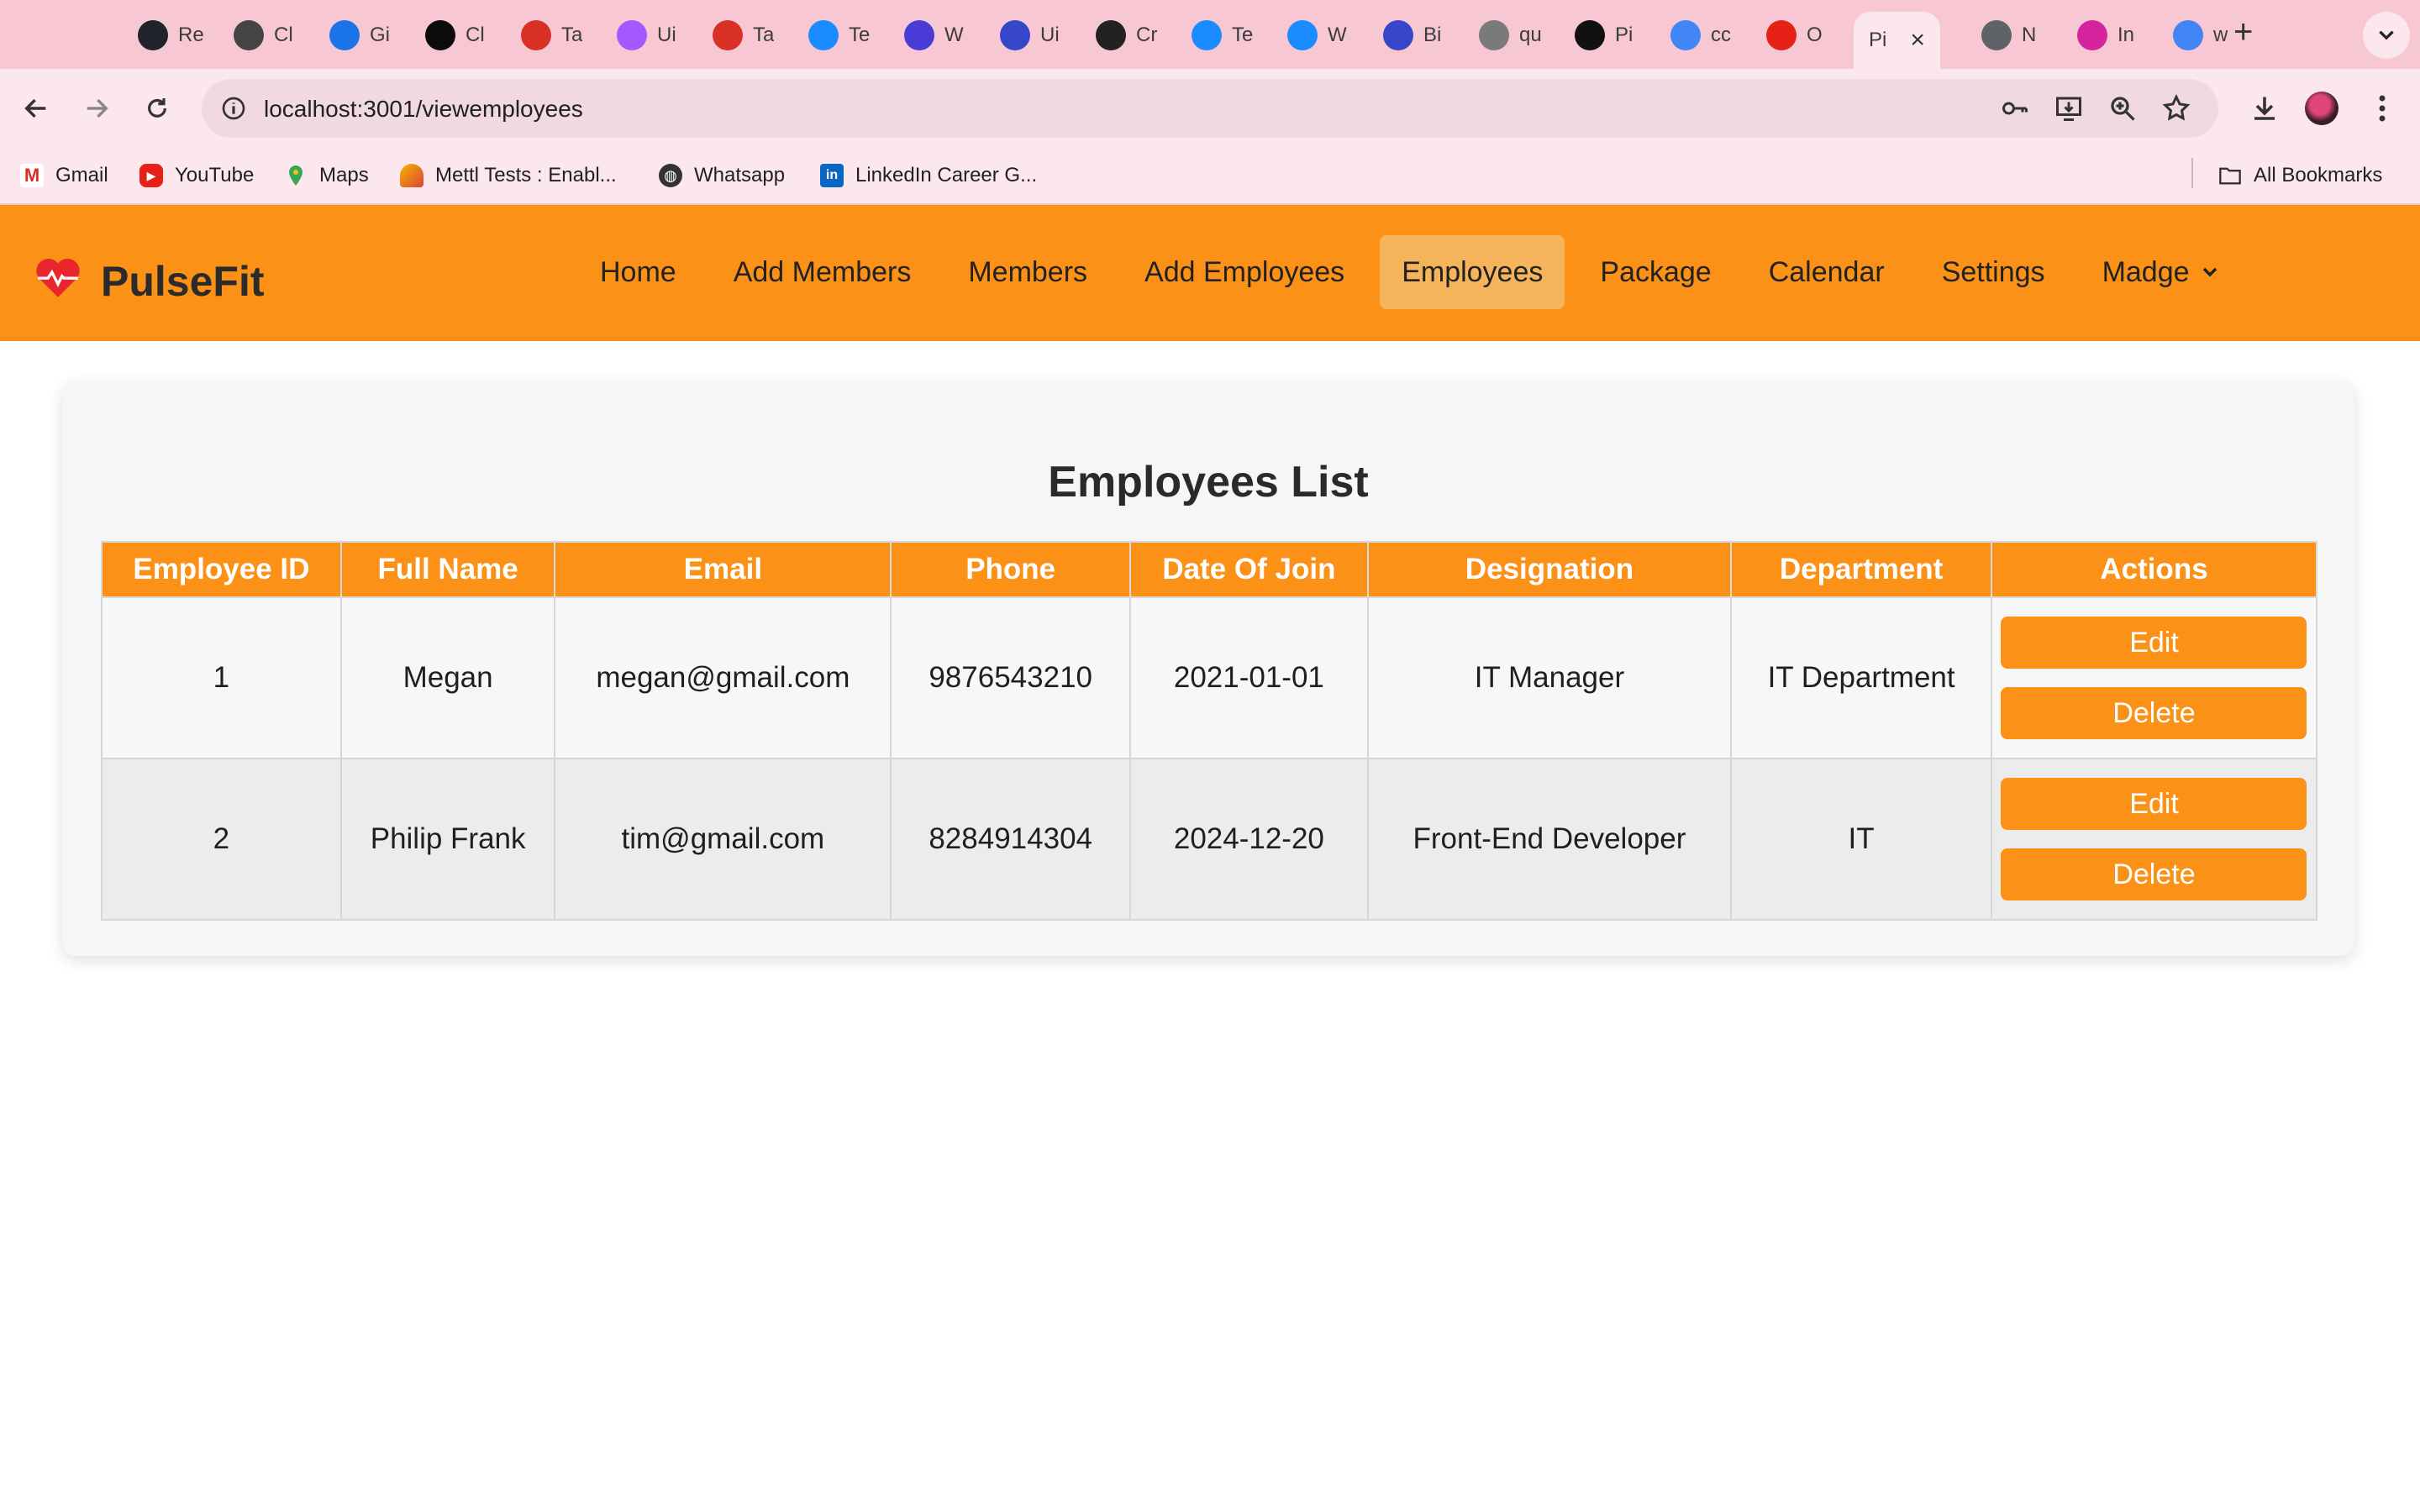 This screenshot has height=1512, width=2420. What do you see at coordinates (153, 35) in the screenshot?
I see `react-icon` at bounding box center [153, 35].